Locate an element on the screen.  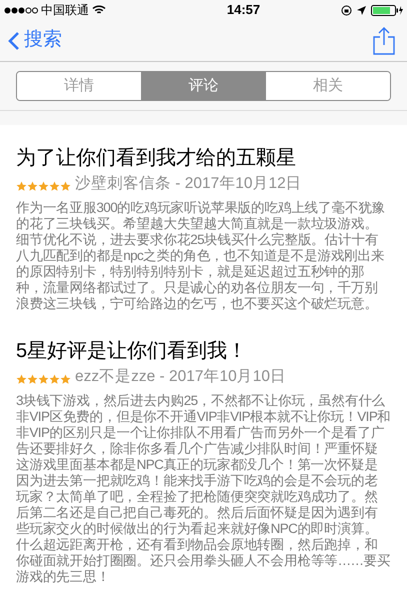
review-title: 为了让你们看到我才给的五颗星 is located at coordinates (156, 158).